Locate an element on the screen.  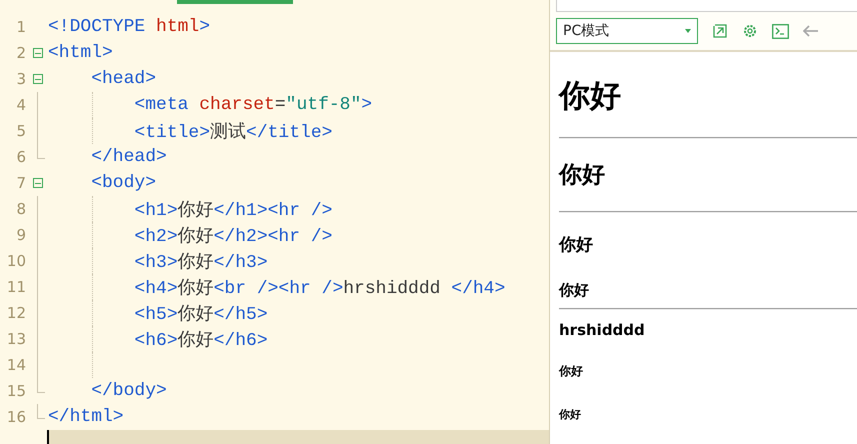
external-link-icon is located at coordinates (720, 31).